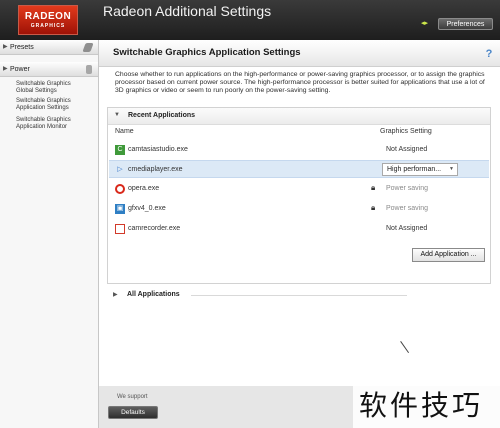  I want to click on watermark-text: 软件技巧, so click(421, 405).